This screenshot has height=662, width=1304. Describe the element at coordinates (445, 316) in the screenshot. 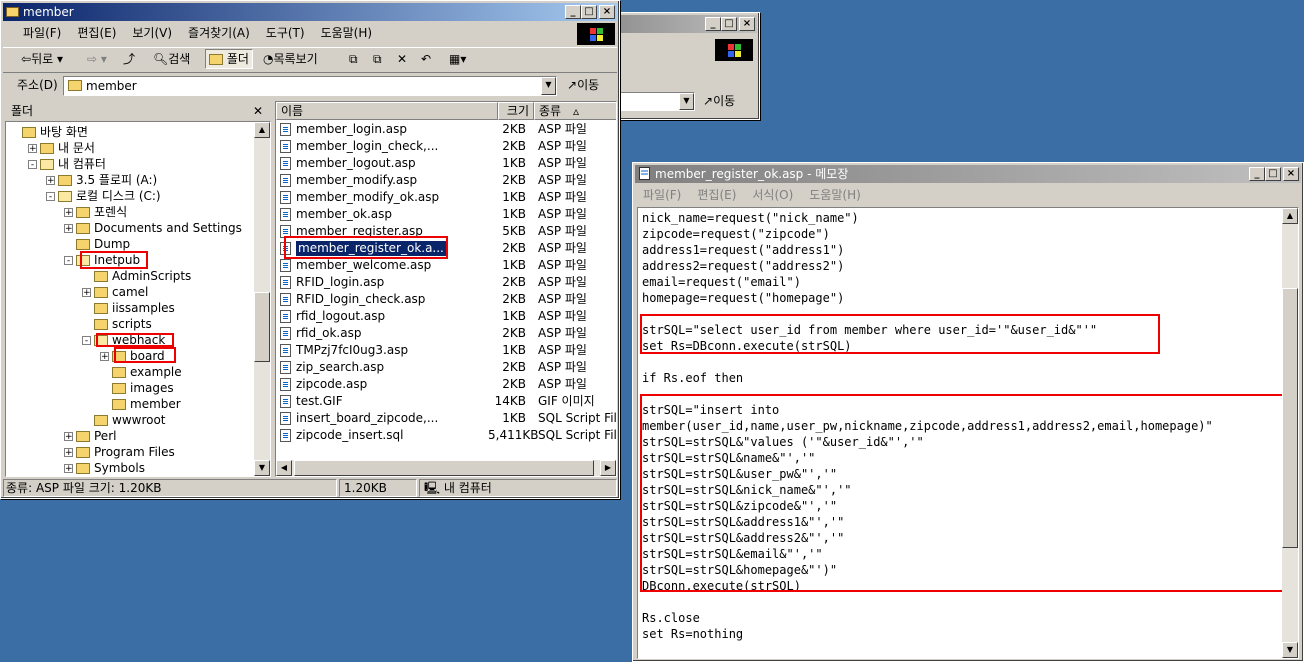

I see `file-row: rfid_logout.asp 1KB ASP 파일` at that location.